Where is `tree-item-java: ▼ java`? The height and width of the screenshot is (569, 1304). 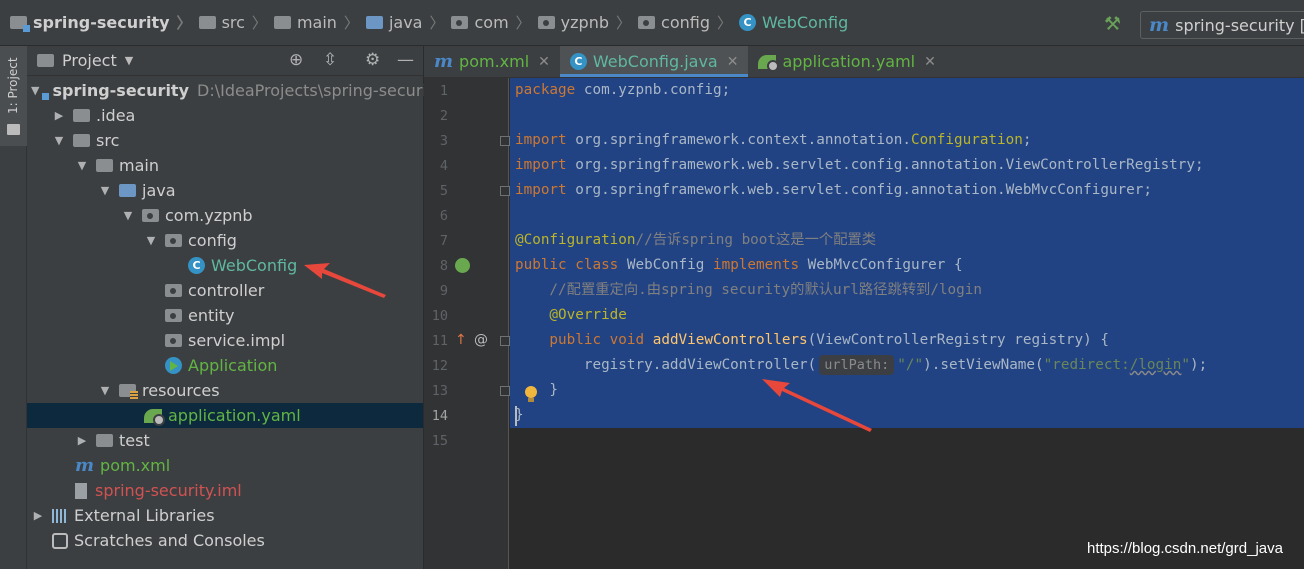
tree-item-java: ▼ java is located at coordinates (225, 190).